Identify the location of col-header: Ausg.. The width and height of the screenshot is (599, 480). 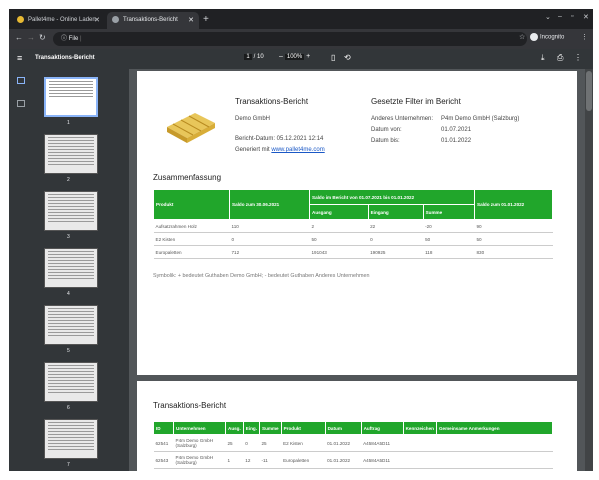
(234, 428).